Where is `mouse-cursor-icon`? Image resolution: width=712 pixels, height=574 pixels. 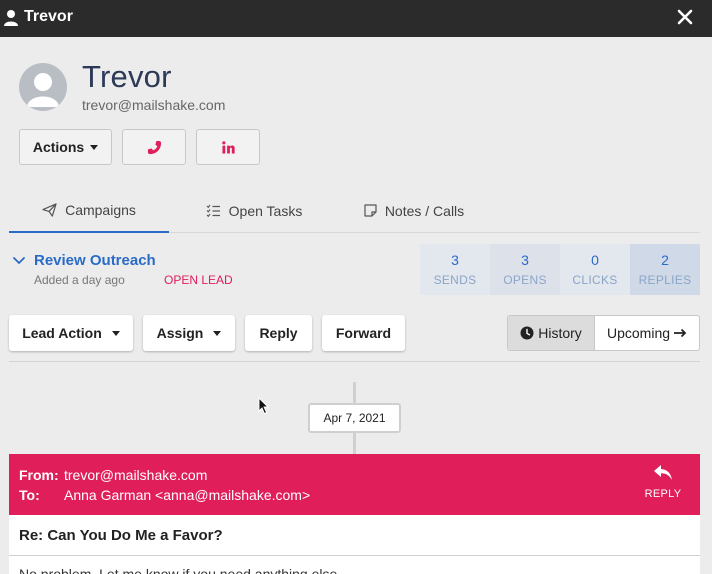
mouse-cursor-icon is located at coordinates (264, 406).